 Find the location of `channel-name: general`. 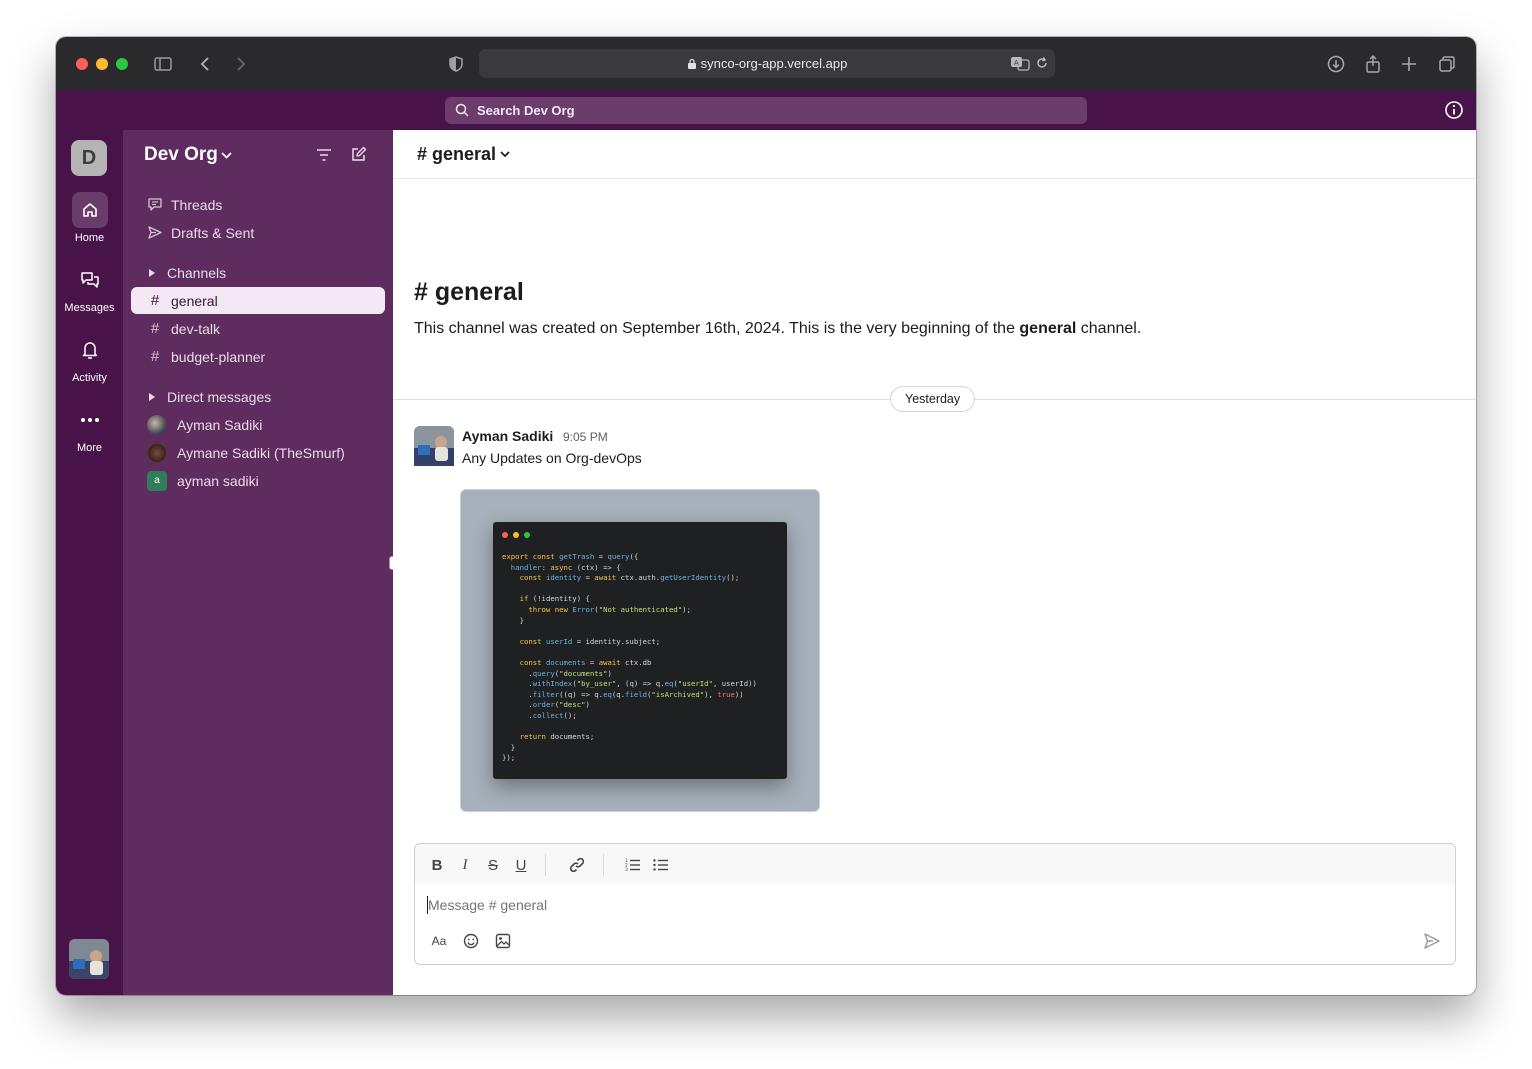

channel-name: general is located at coordinates (194, 300).